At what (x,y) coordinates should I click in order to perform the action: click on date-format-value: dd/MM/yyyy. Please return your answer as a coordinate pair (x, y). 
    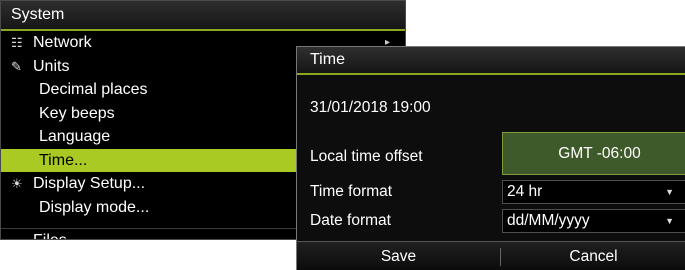
    Looking at the image, I should click on (548, 220).